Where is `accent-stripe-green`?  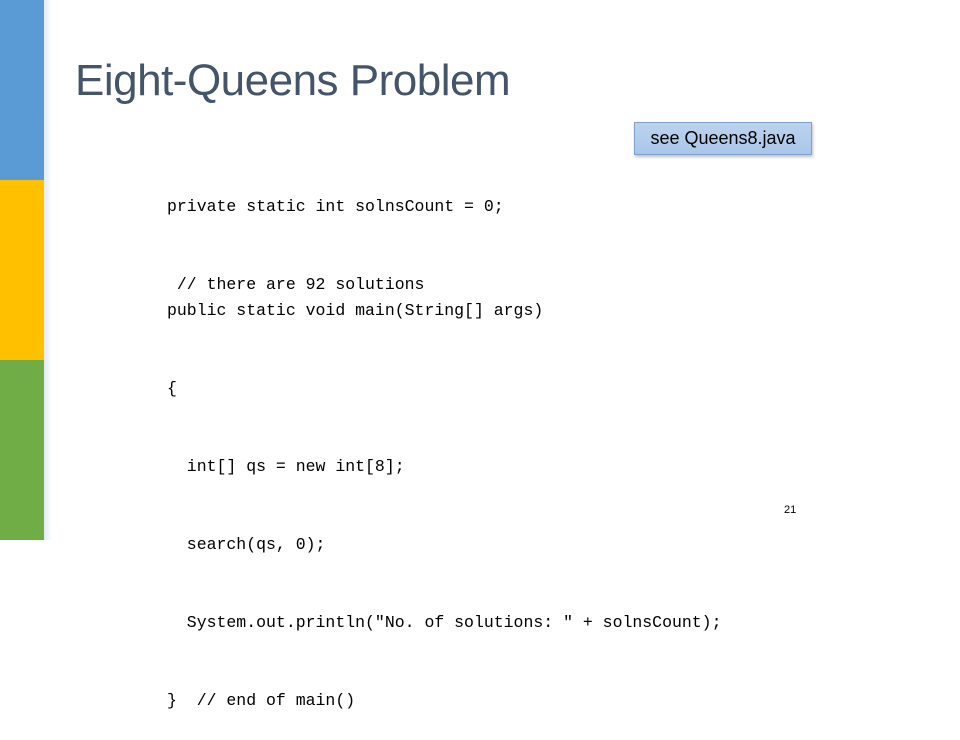 accent-stripe-green is located at coordinates (22, 450).